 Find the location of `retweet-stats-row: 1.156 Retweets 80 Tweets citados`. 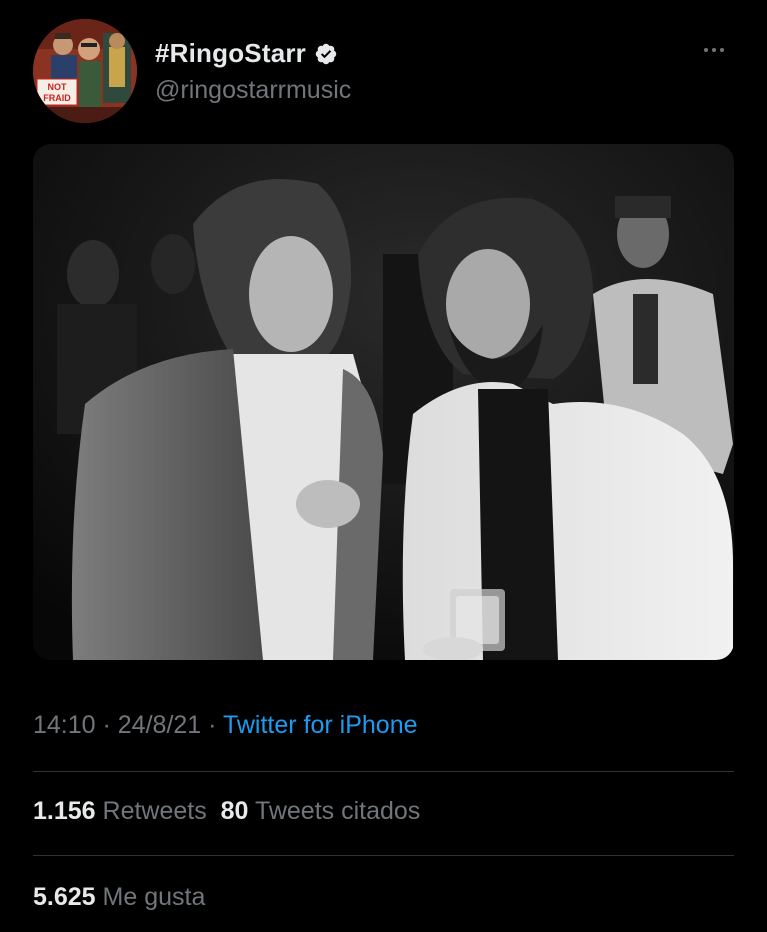

retweet-stats-row: 1.156 Retweets 80 Tweets citados is located at coordinates (226, 811).